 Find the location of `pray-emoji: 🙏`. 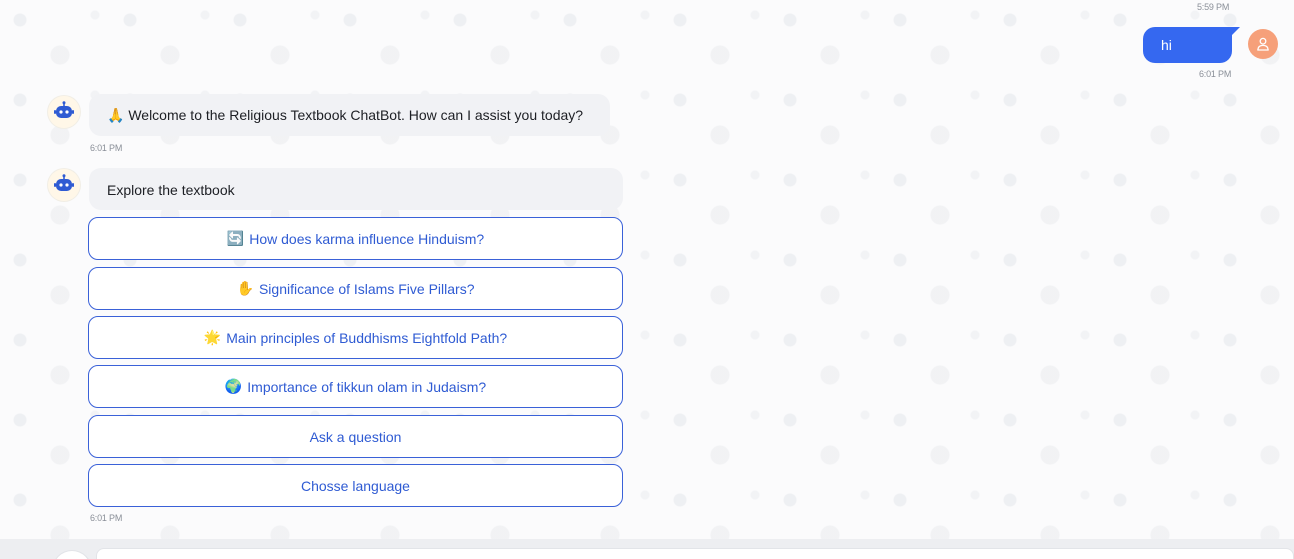

pray-emoji: 🙏 is located at coordinates (116, 115).